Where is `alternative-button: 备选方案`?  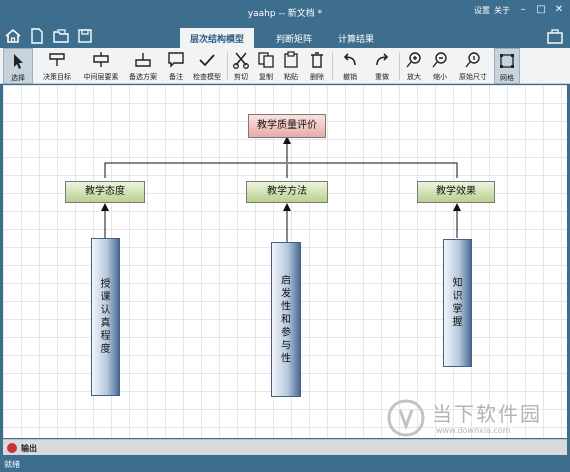
alternative-button: 备选方案 is located at coordinates (143, 66).